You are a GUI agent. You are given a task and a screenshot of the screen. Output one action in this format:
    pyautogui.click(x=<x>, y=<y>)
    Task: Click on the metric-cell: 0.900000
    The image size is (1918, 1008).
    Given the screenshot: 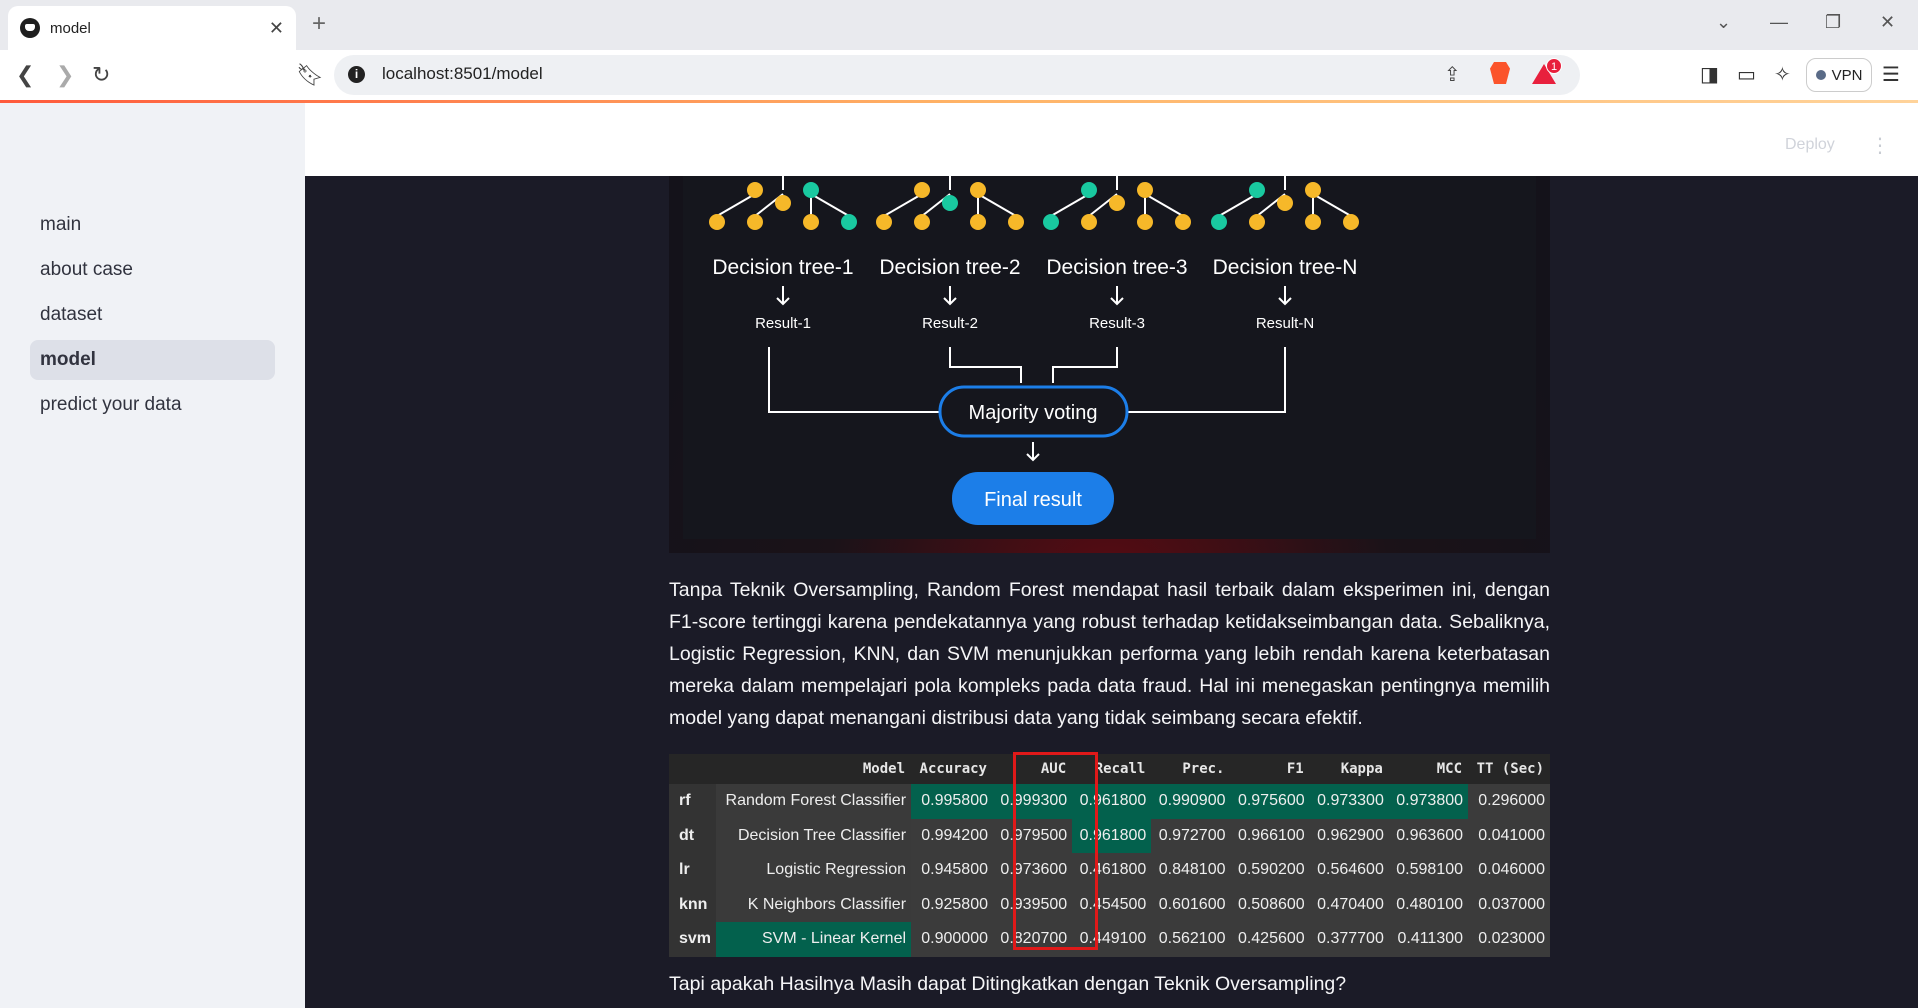 What is the action you would take?
    pyautogui.click(x=952, y=939)
    